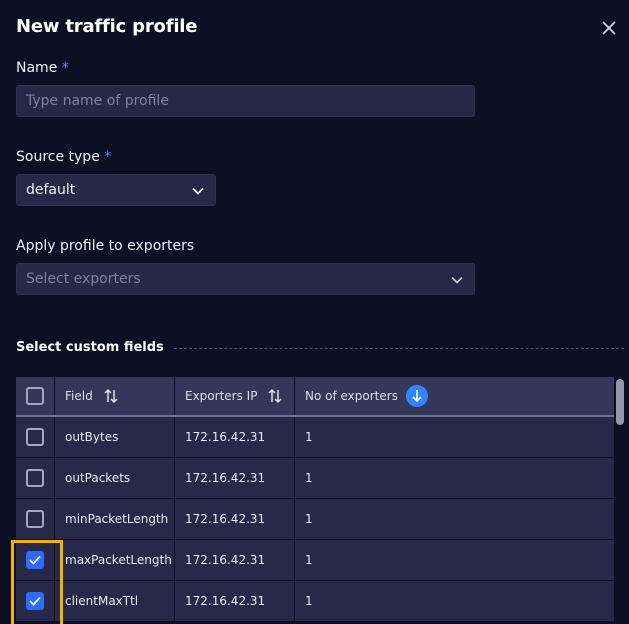  I want to click on table-row: minPacketLength 172.16.42.31 1, so click(315, 519).